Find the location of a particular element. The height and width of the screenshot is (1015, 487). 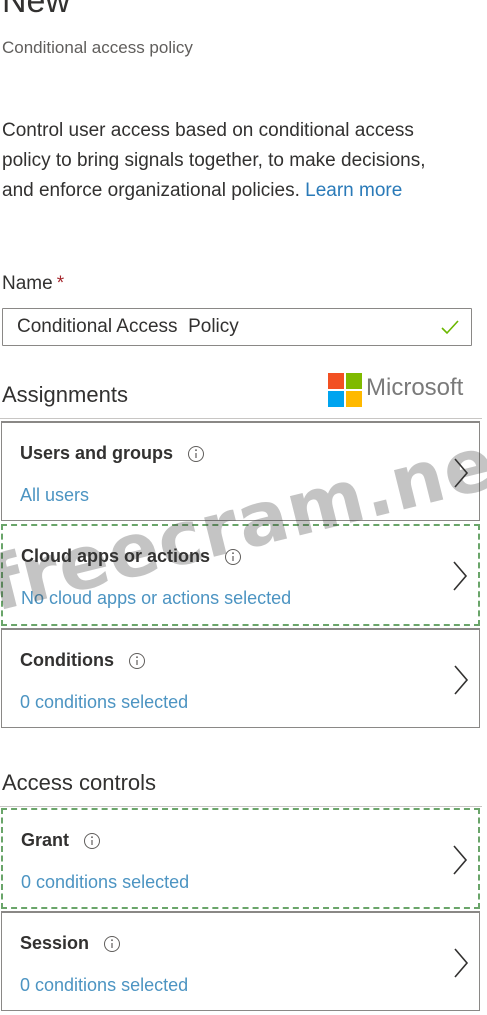

access-controls-divider is located at coordinates (241, 806).